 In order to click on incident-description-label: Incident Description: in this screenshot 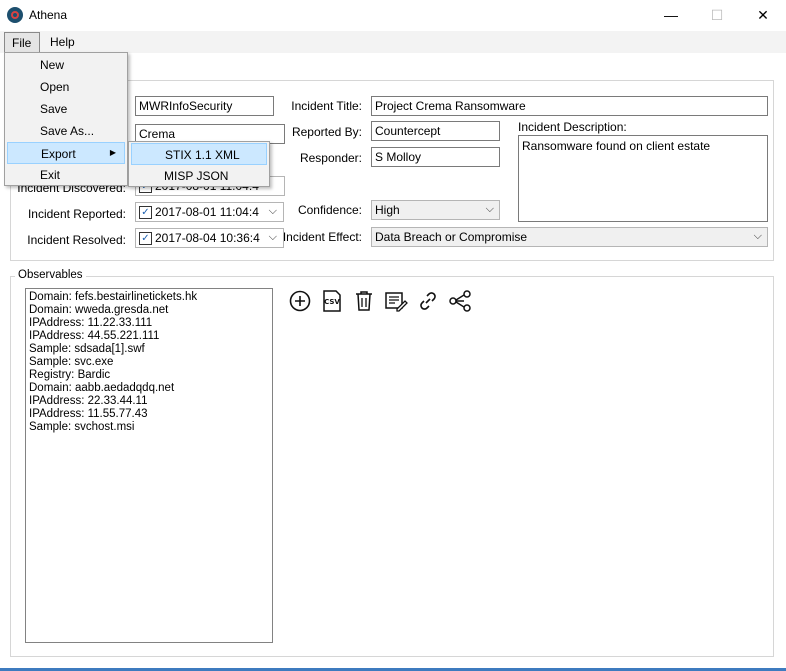, I will do `click(572, 127)`.